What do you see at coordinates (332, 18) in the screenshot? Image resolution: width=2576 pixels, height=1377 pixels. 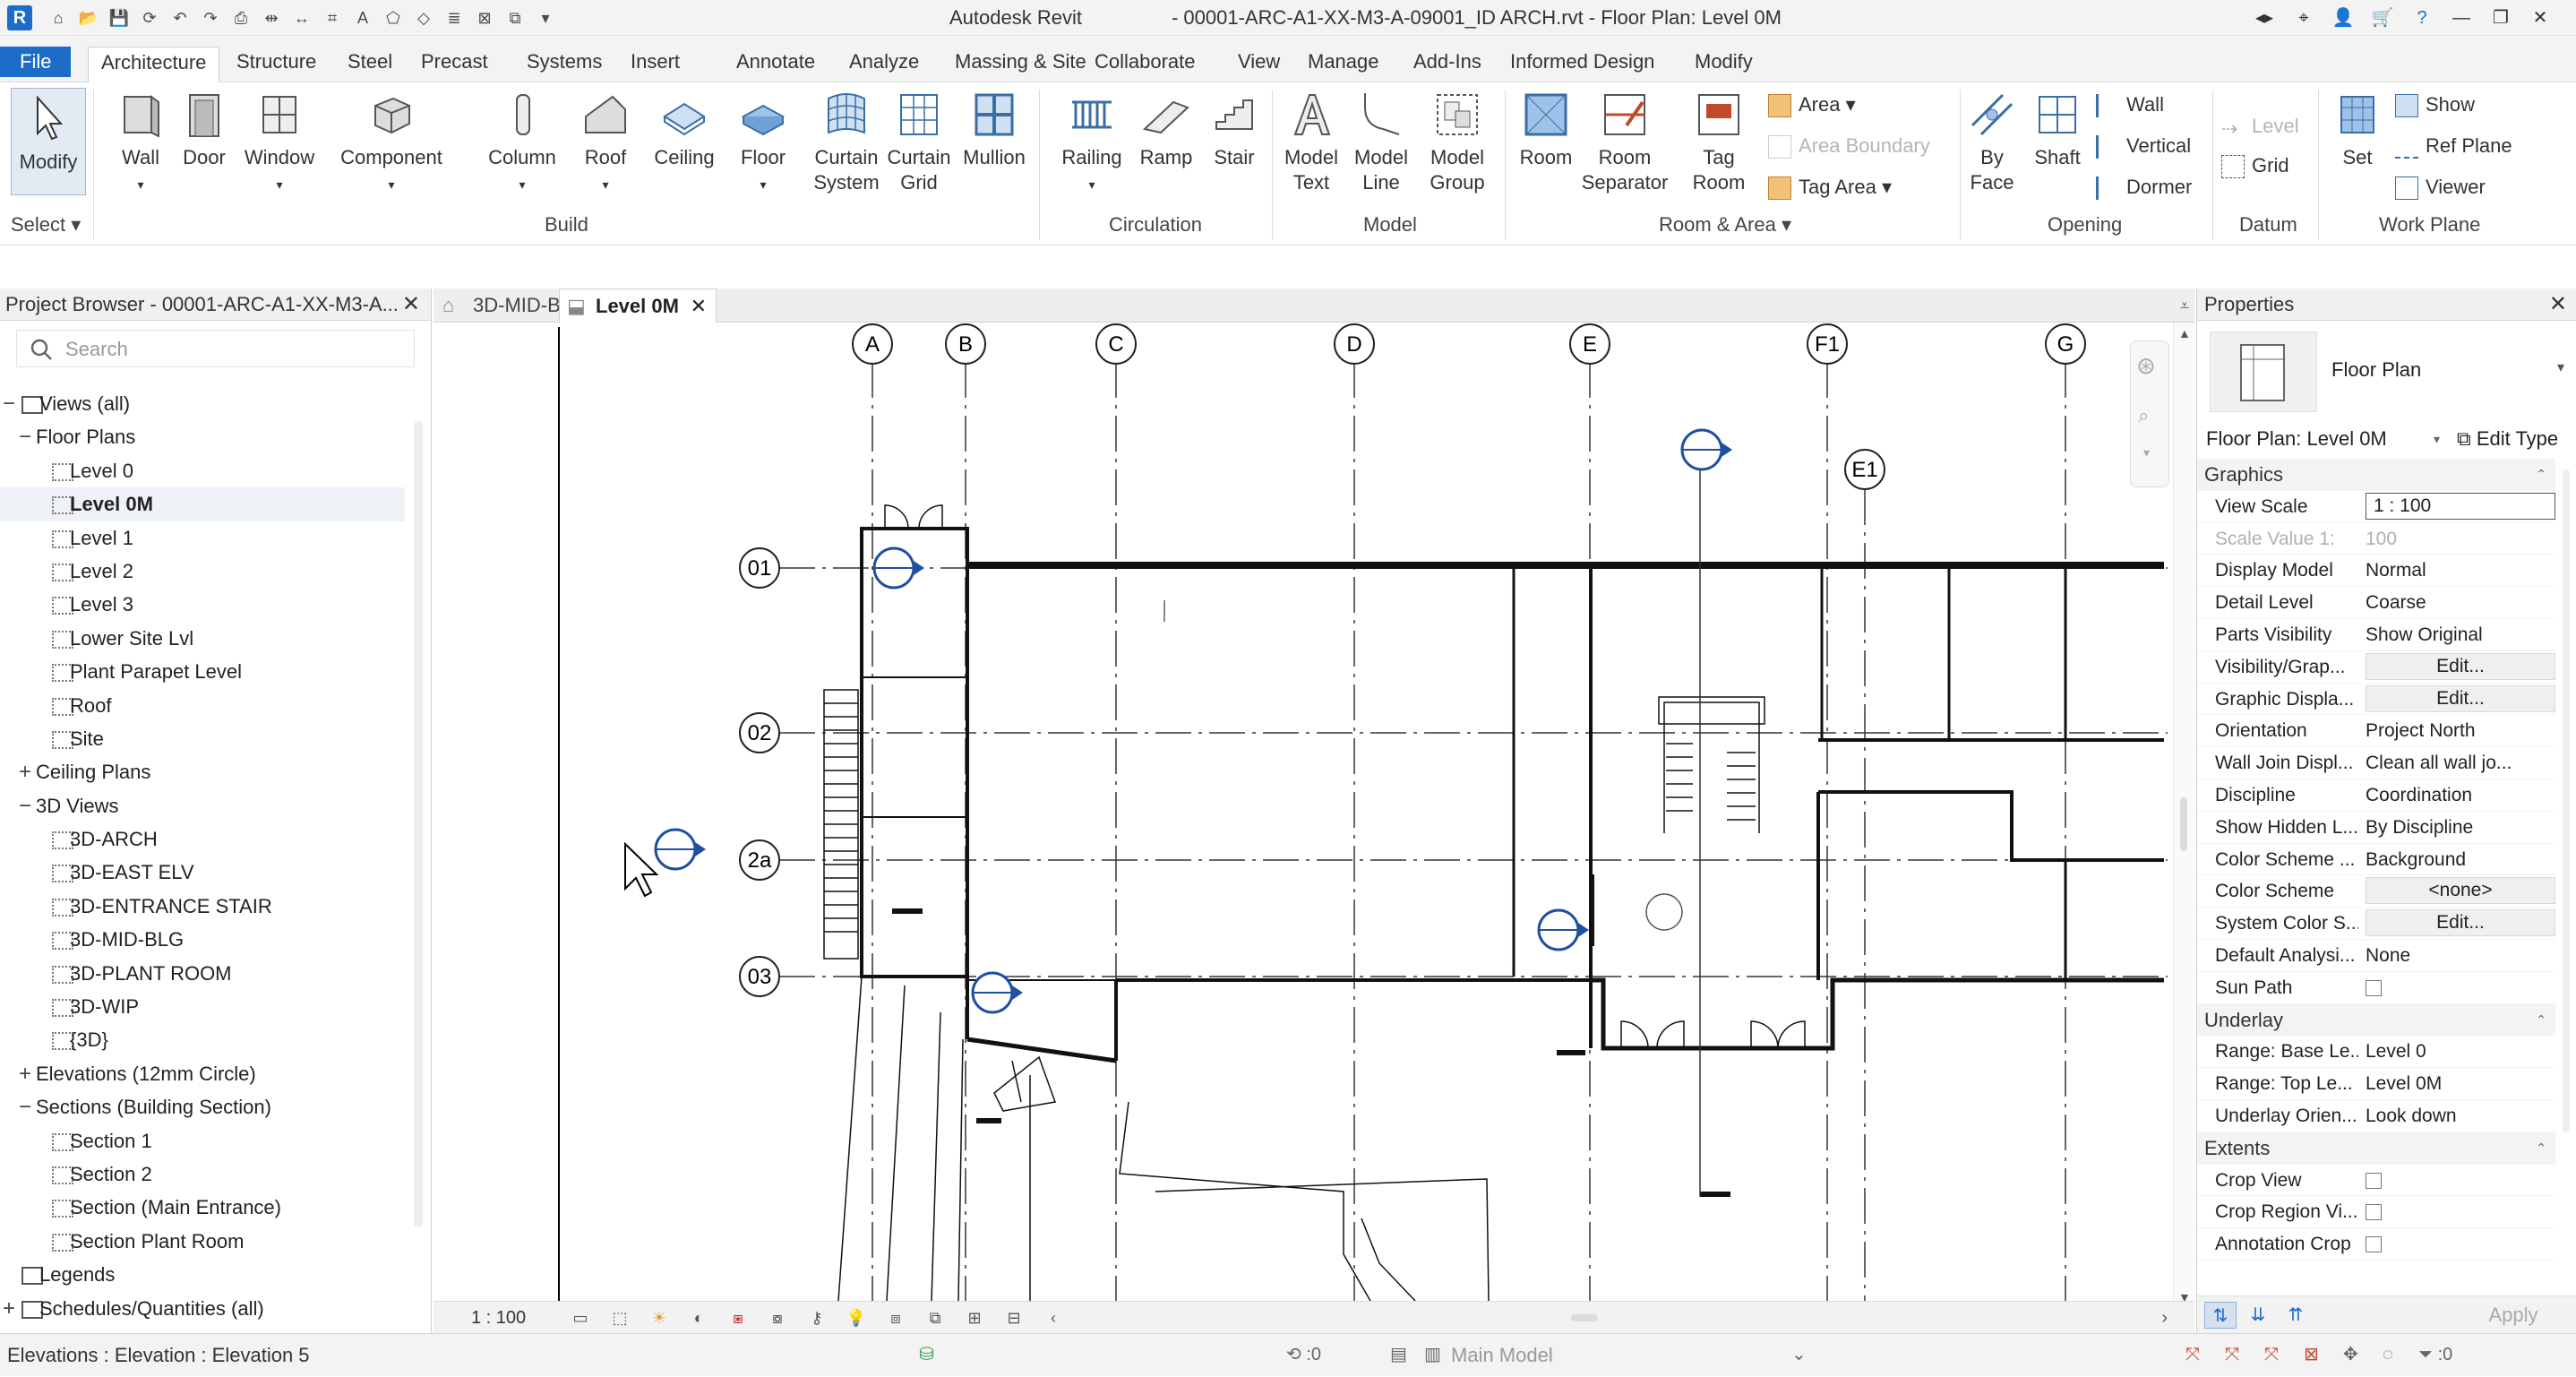 I see `tag-icon: ⌗` at bounding box center [332, 18].